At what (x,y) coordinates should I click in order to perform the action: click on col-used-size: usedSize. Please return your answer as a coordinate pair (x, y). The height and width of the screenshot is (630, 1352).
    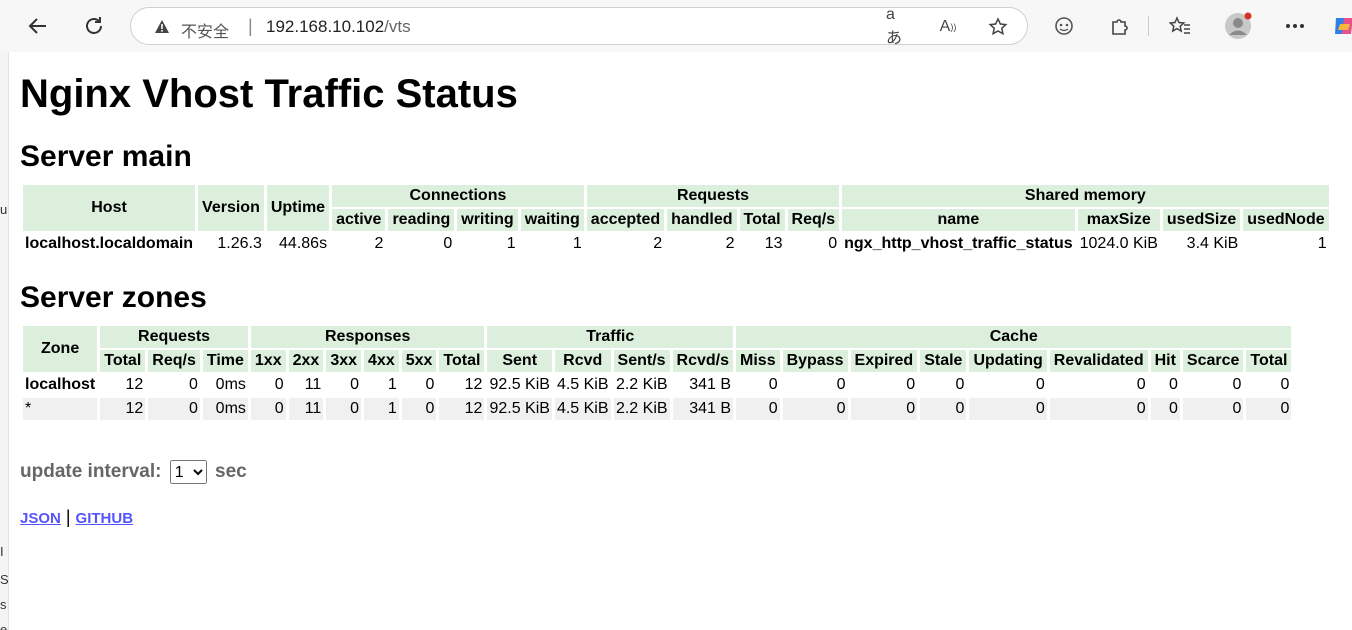
    Looking at the image, I should click on (1201, 220).